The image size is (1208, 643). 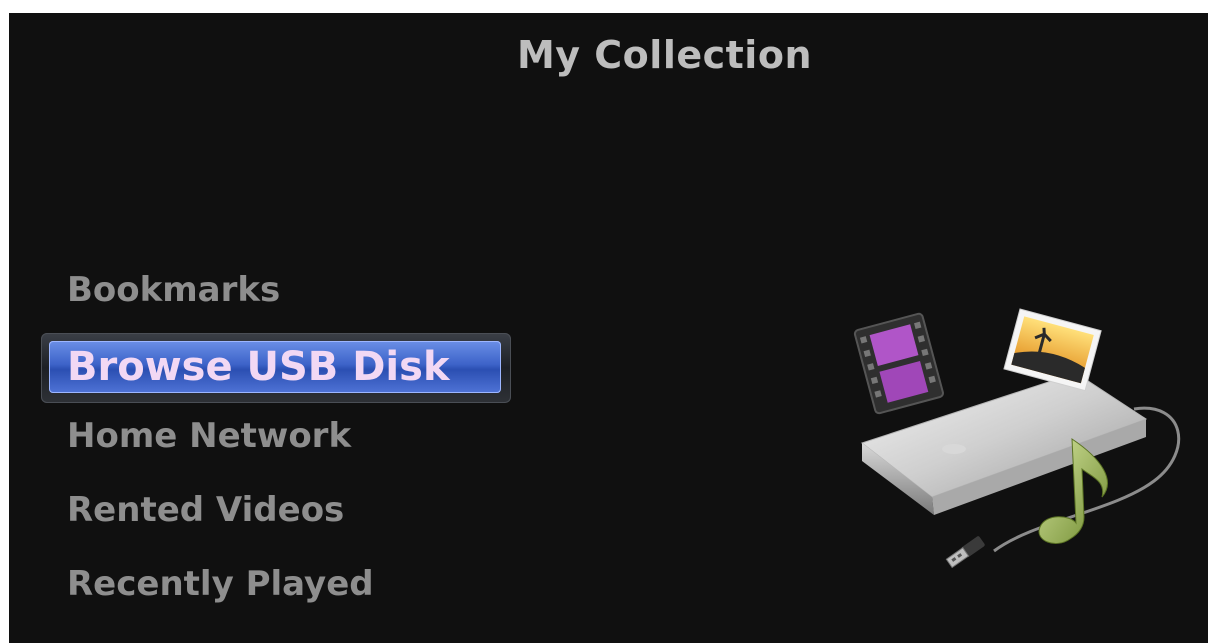 I want to click on photo-icon, so click(x=1052, y=350).